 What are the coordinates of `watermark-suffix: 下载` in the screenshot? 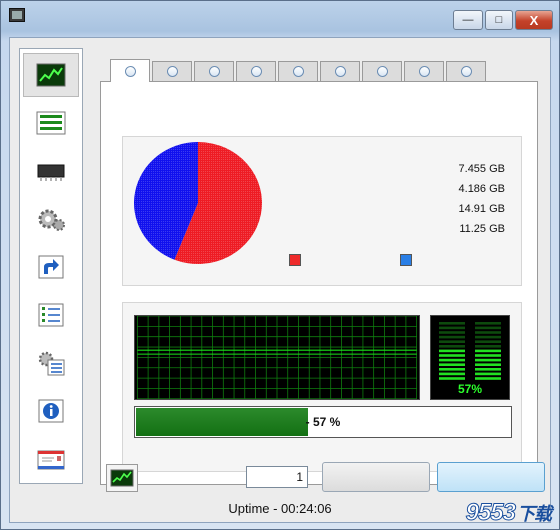 It's located at (534, 514).